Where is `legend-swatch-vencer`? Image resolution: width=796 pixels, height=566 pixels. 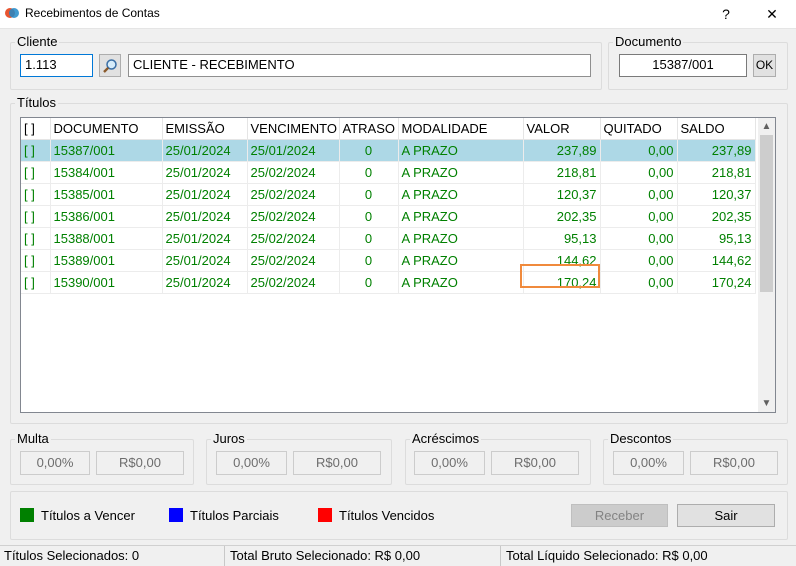
legend-swatch-vencer is located at coordinates (27, 515).